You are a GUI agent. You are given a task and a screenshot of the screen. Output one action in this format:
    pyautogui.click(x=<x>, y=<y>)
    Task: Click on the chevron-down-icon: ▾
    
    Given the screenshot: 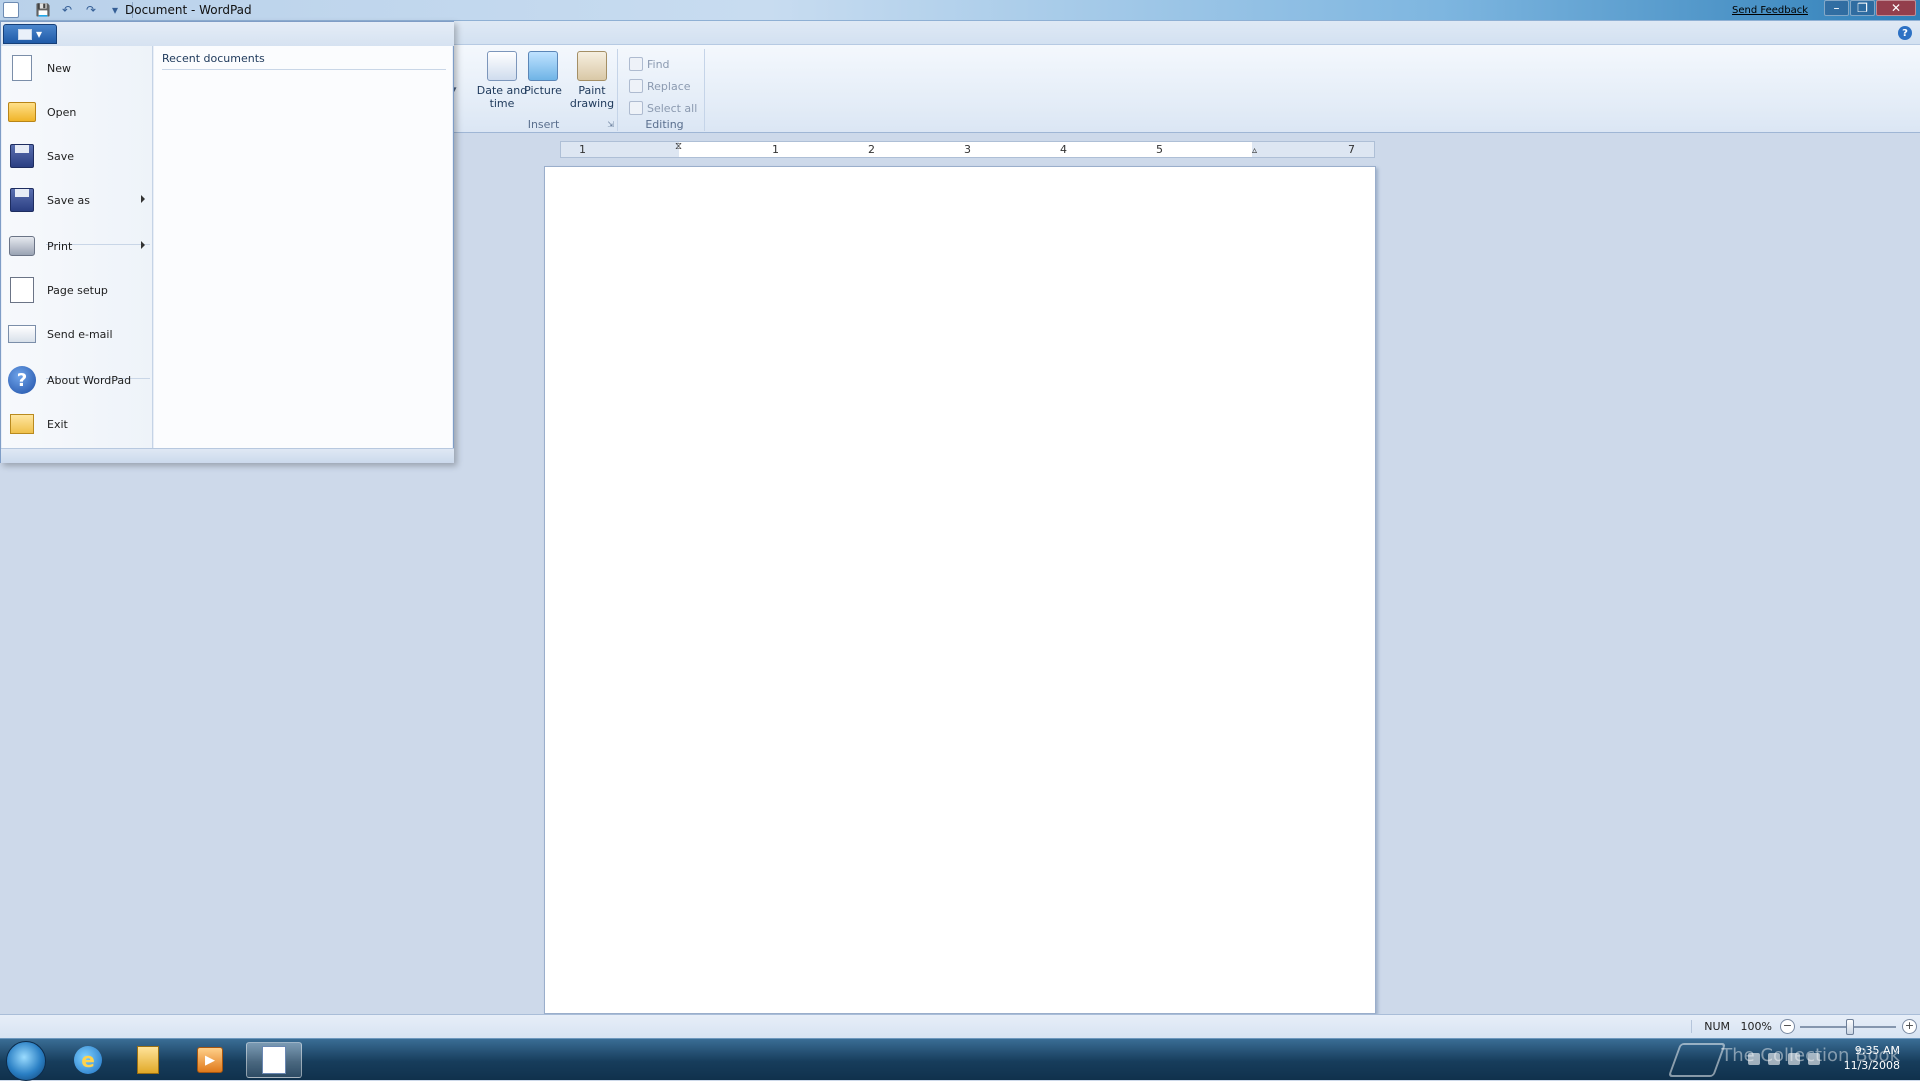 What is the action you would take?
    pyautogui.click(x=39, y=34)
    